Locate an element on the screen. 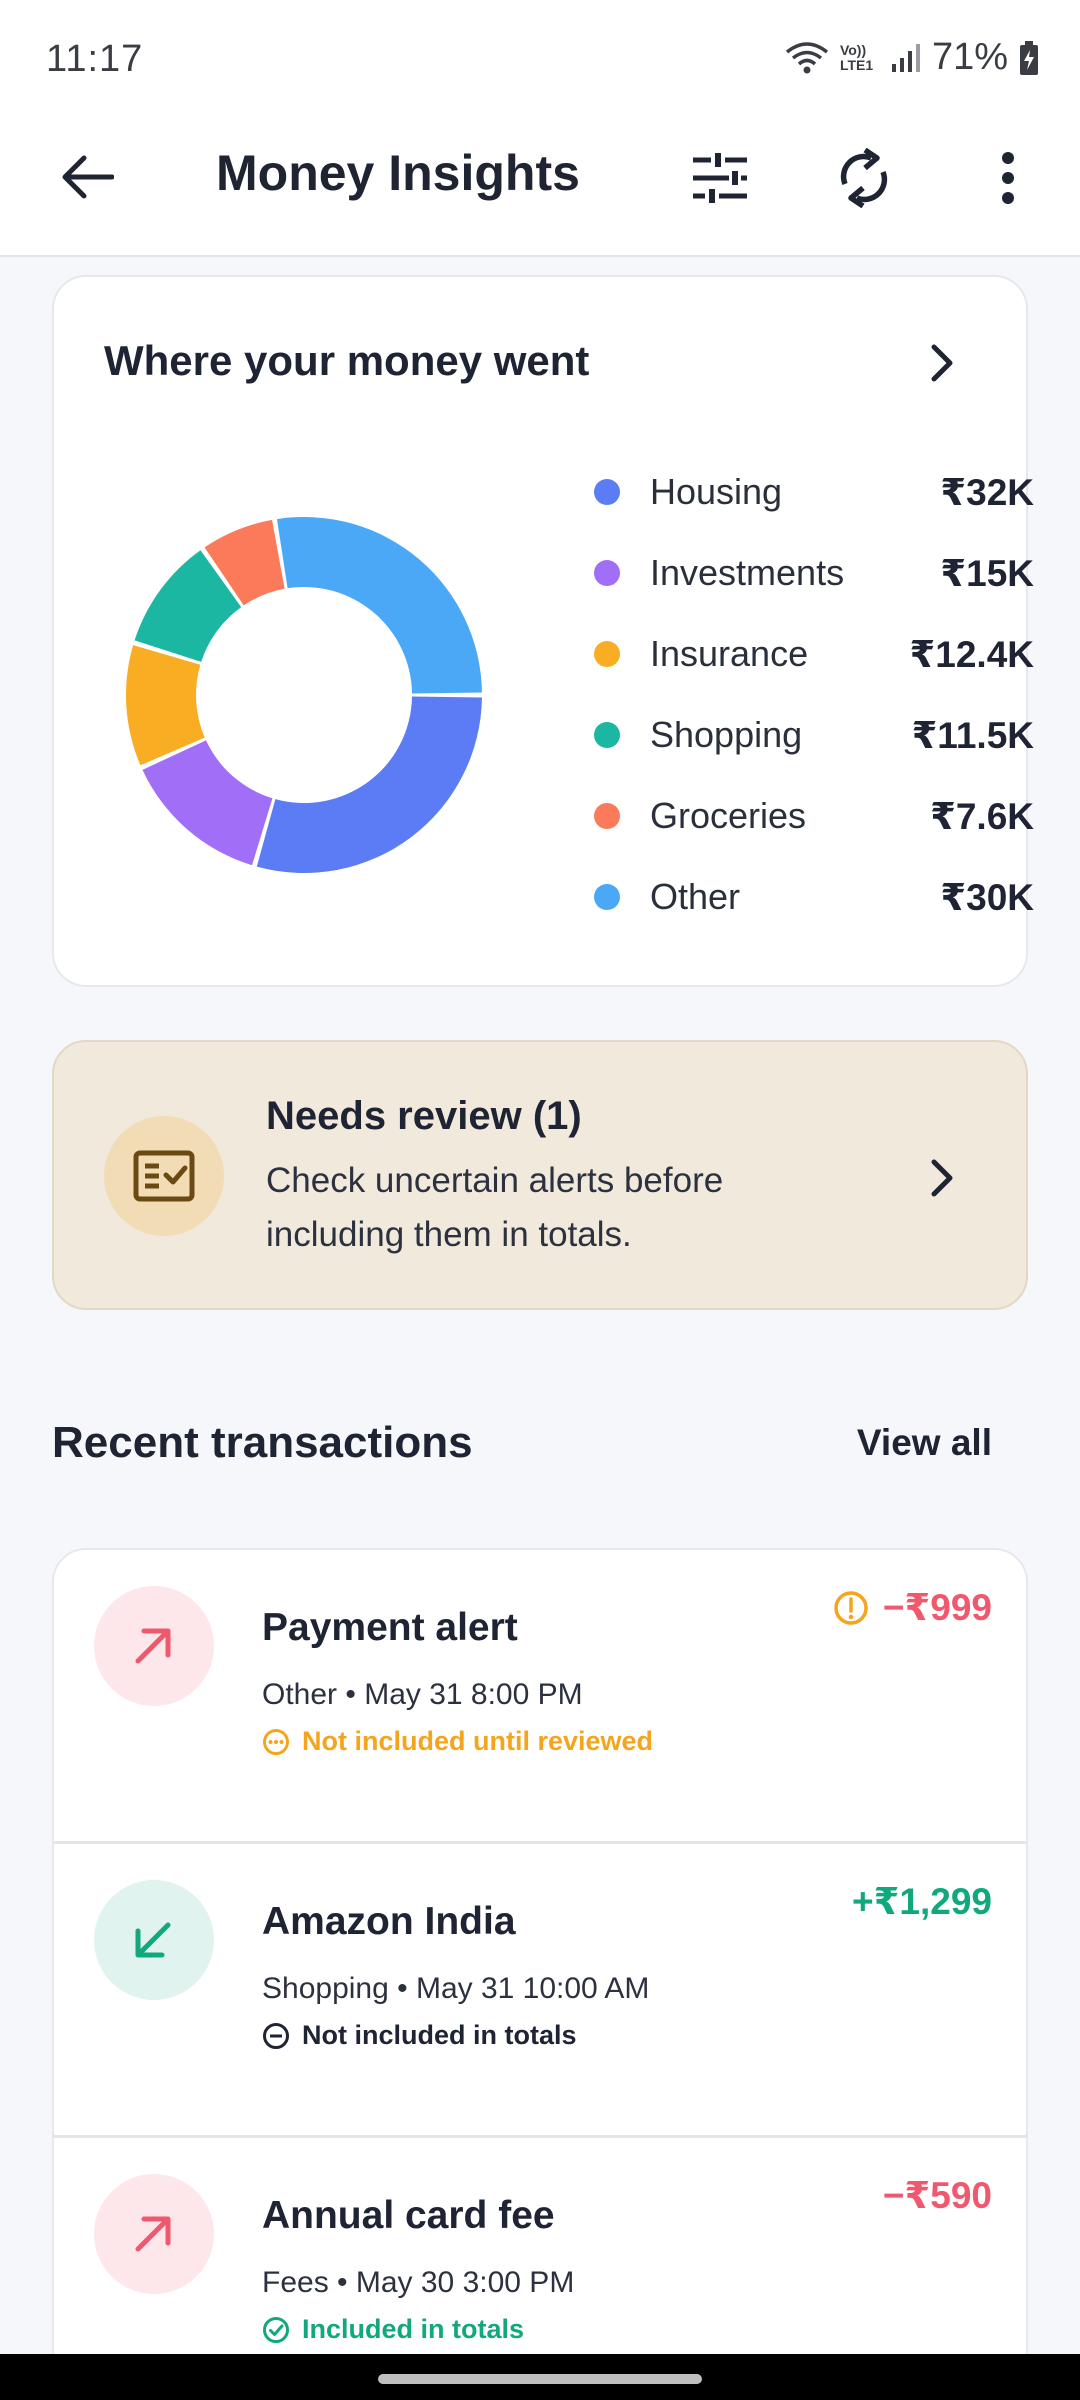 Image resolution: width=1080 pixels, height=2400 pixels. legend-label: Groceries is located at coordinates (728, 815).